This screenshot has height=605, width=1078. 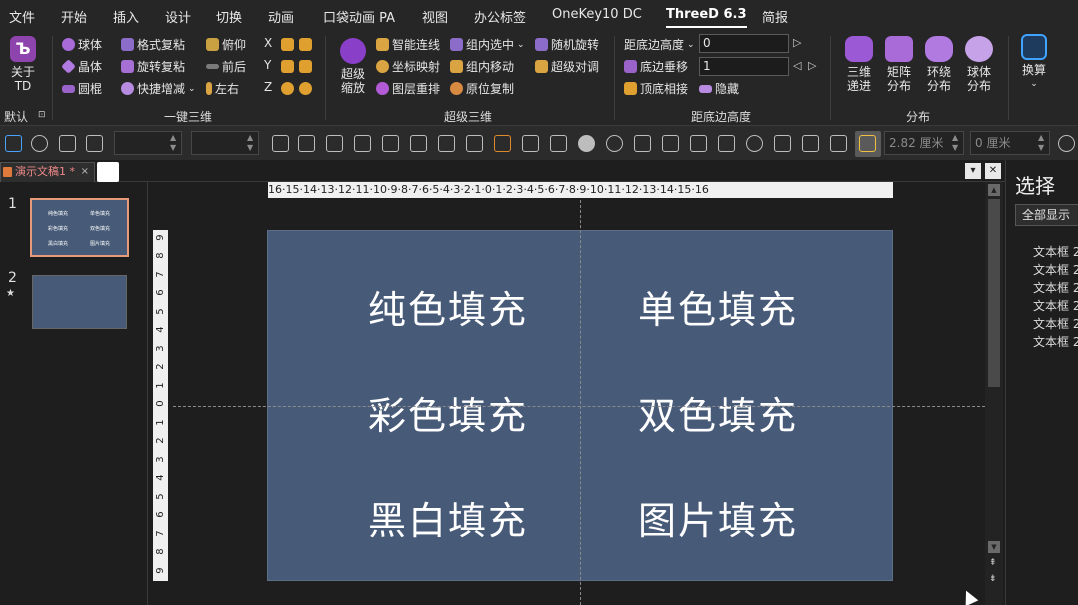 I want to click on rotate-icon, so click(x=39, y=143).